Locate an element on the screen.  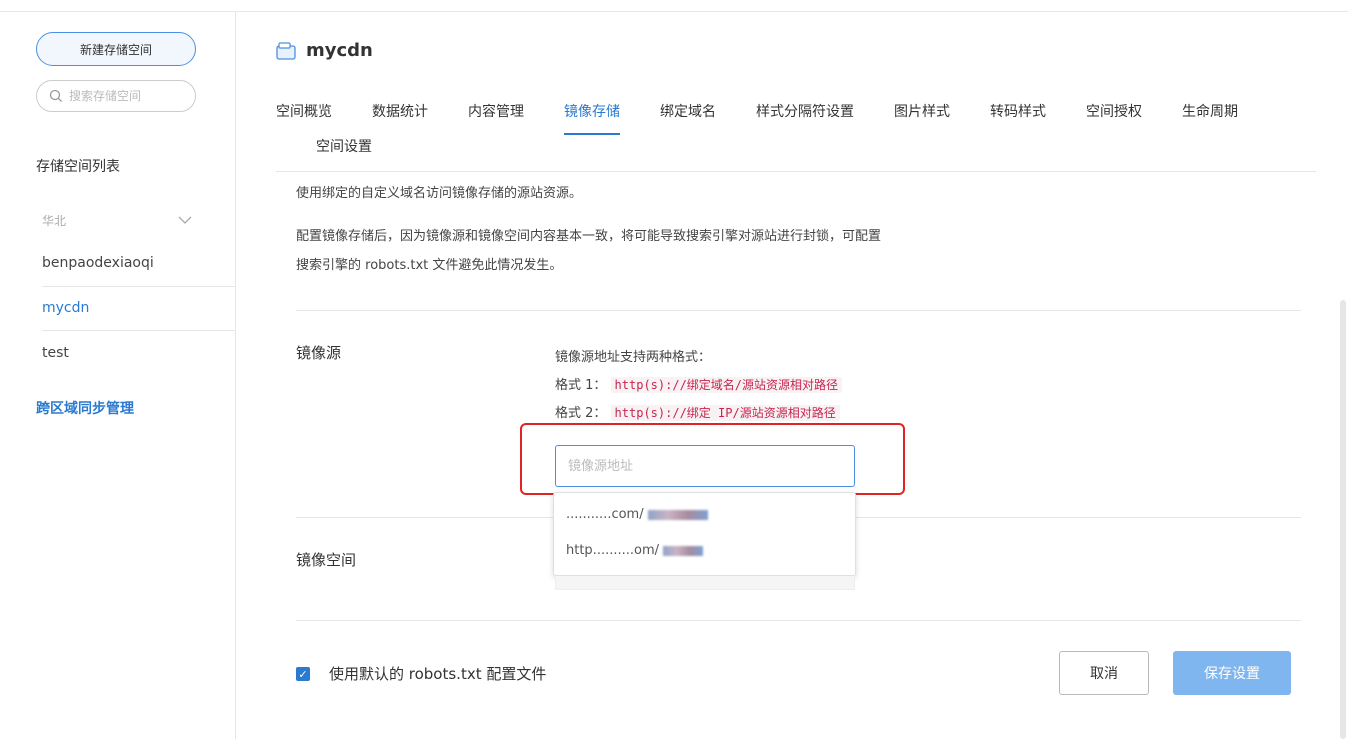
tab-transcode: 转码样式 is located at coordinates (1018, 111).